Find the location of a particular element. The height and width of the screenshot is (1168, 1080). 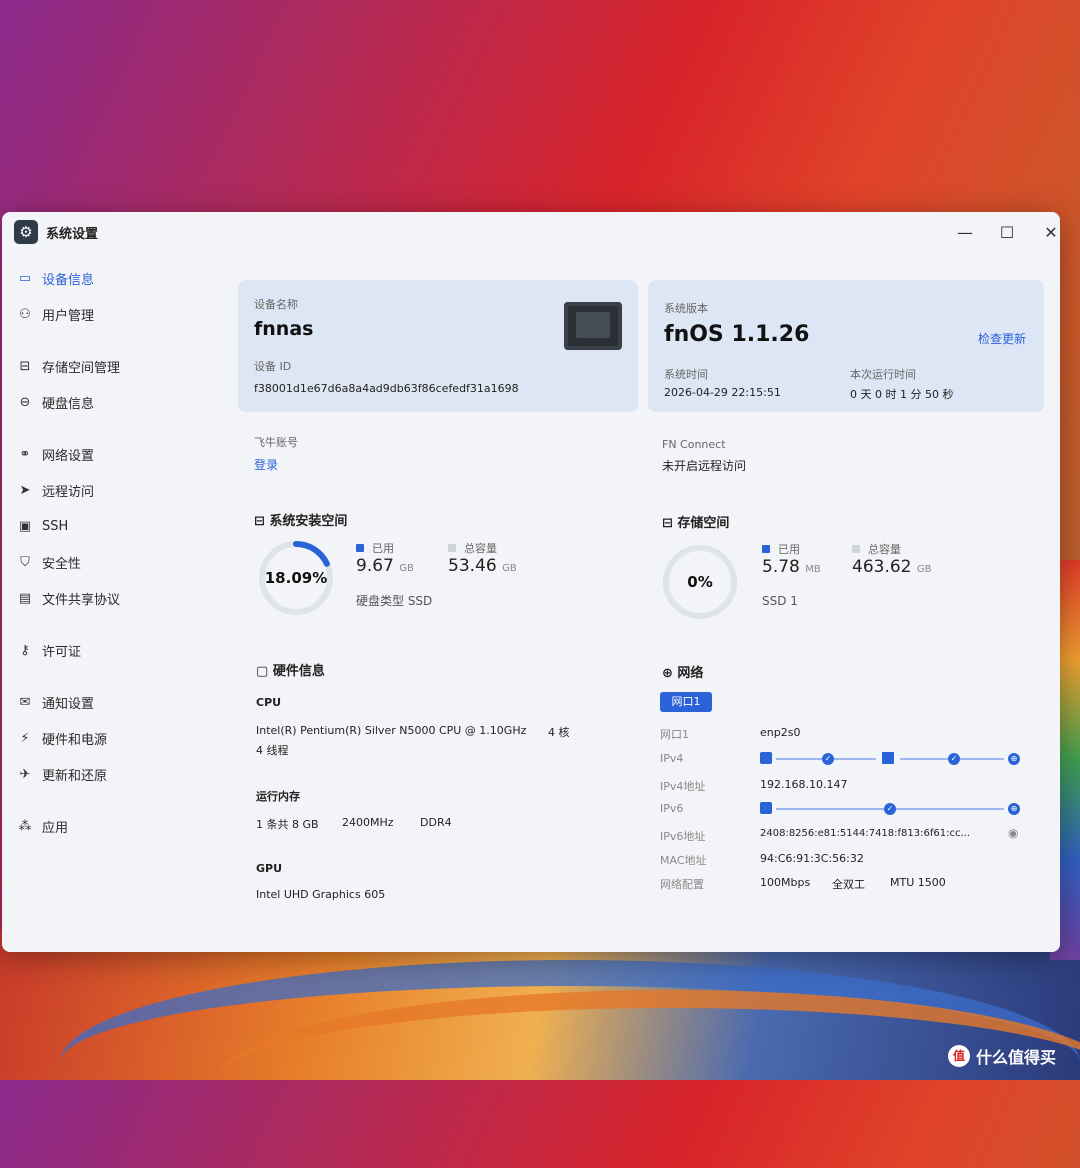

storage-total-label: 总容量 is located at coordinates (884, 549).